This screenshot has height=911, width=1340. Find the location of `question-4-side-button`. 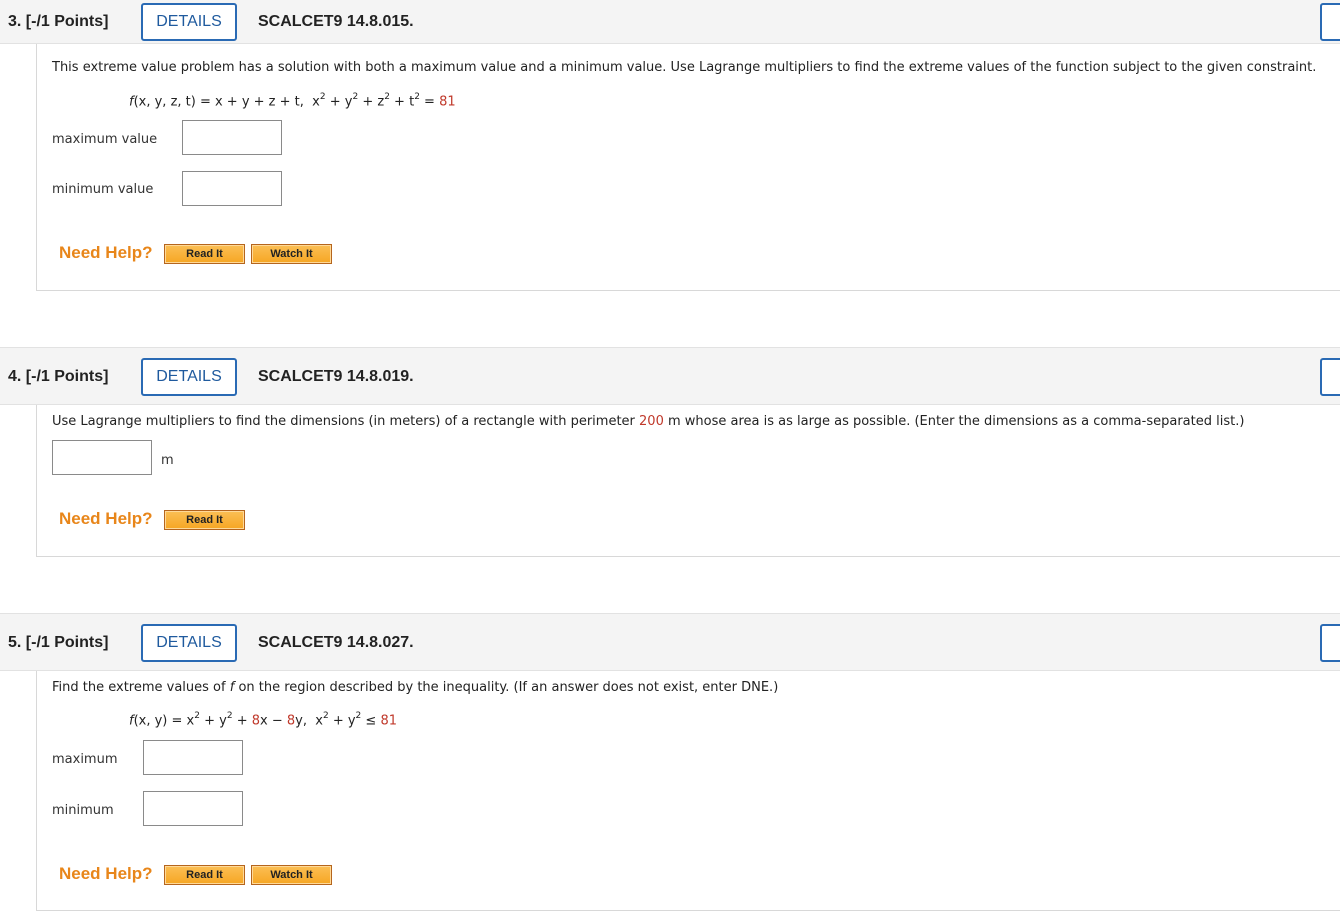

question-4-side-button is located at coordinates (1330, 377).